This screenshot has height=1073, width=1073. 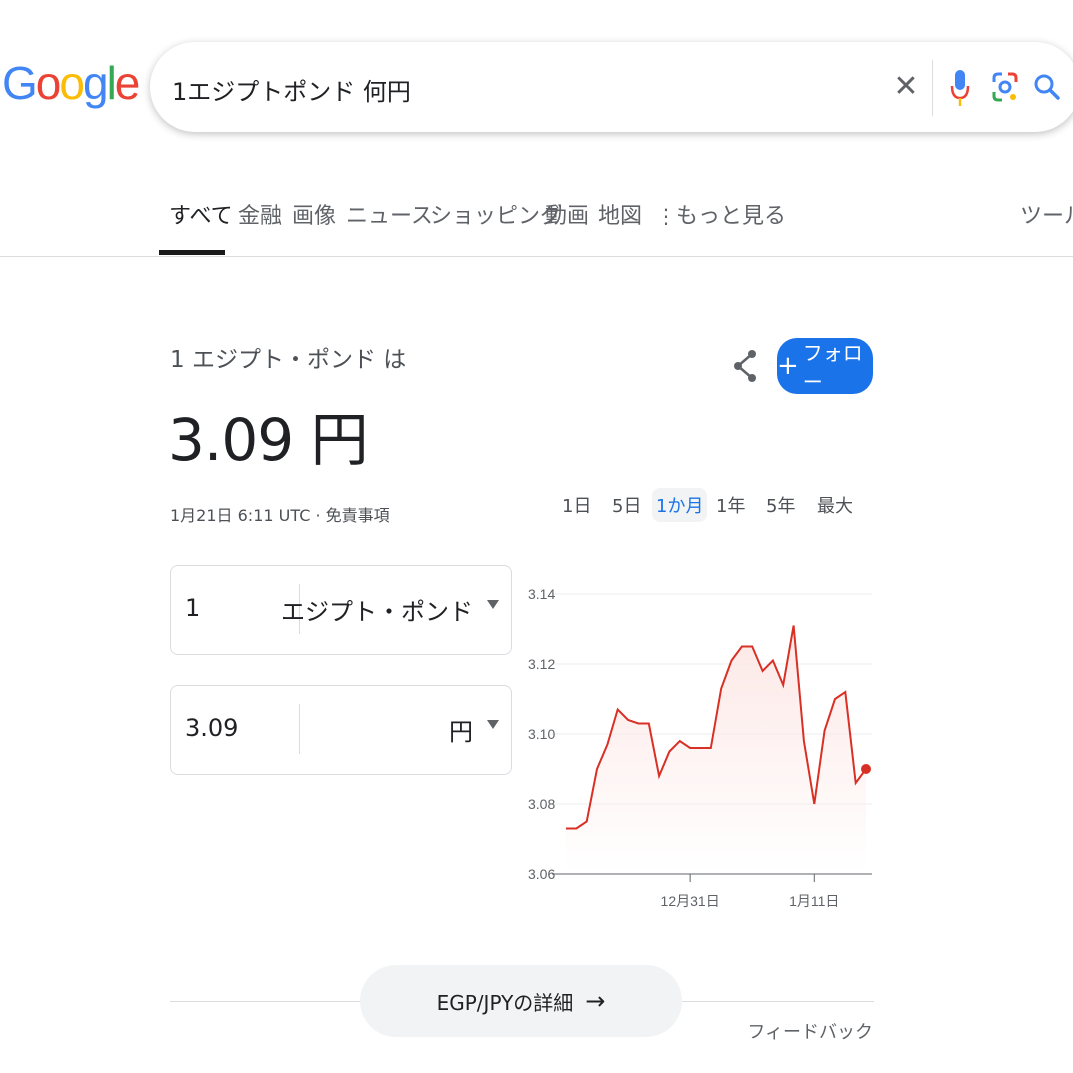 What do you see at coordinates (1046, 214) in the screenshot?
I see `tools-button: ツール` at bounding box center [1046, 214].